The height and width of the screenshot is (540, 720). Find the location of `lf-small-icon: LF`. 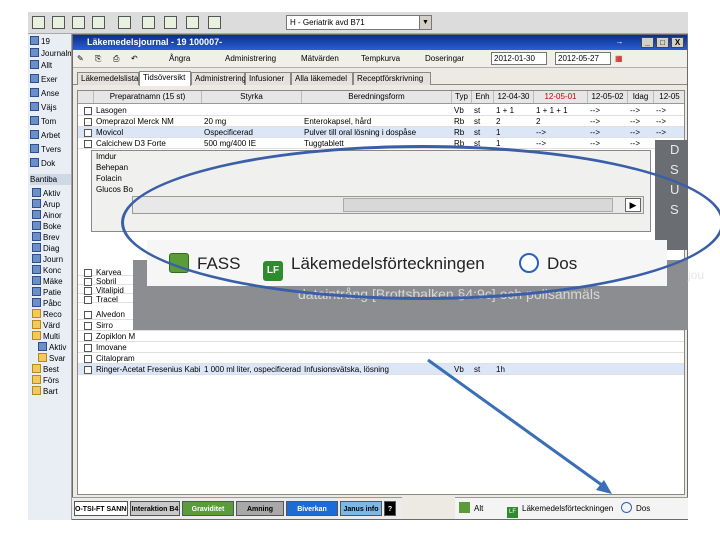

lf-small-icon: LF is located at coordinates (512, 512).